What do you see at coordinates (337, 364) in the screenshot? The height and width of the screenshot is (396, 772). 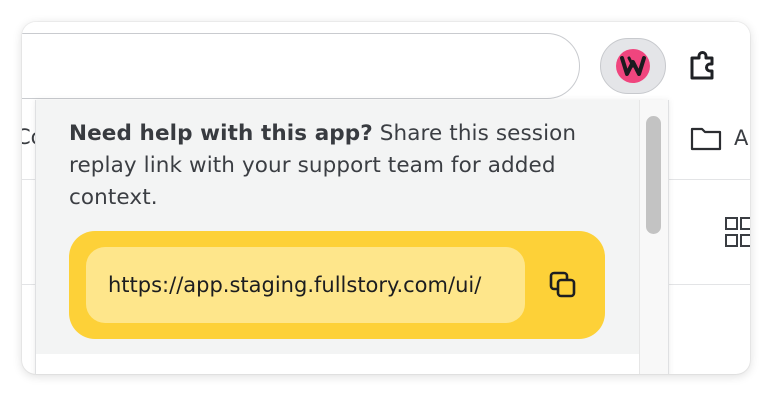 I see `popup-footer-area` at bounding box center [337, 364].